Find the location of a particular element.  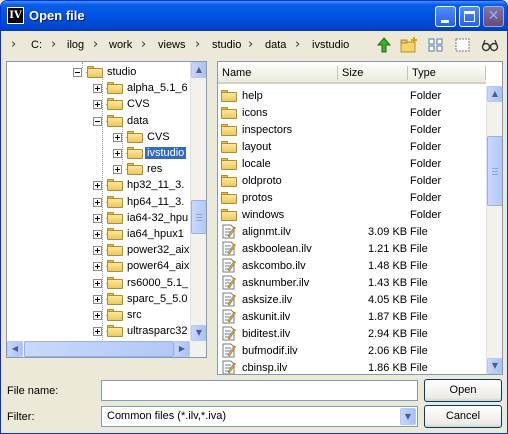

filter-select: Common files (*.ilv,*.iva) ▼ is located at coordinates (259, 416).